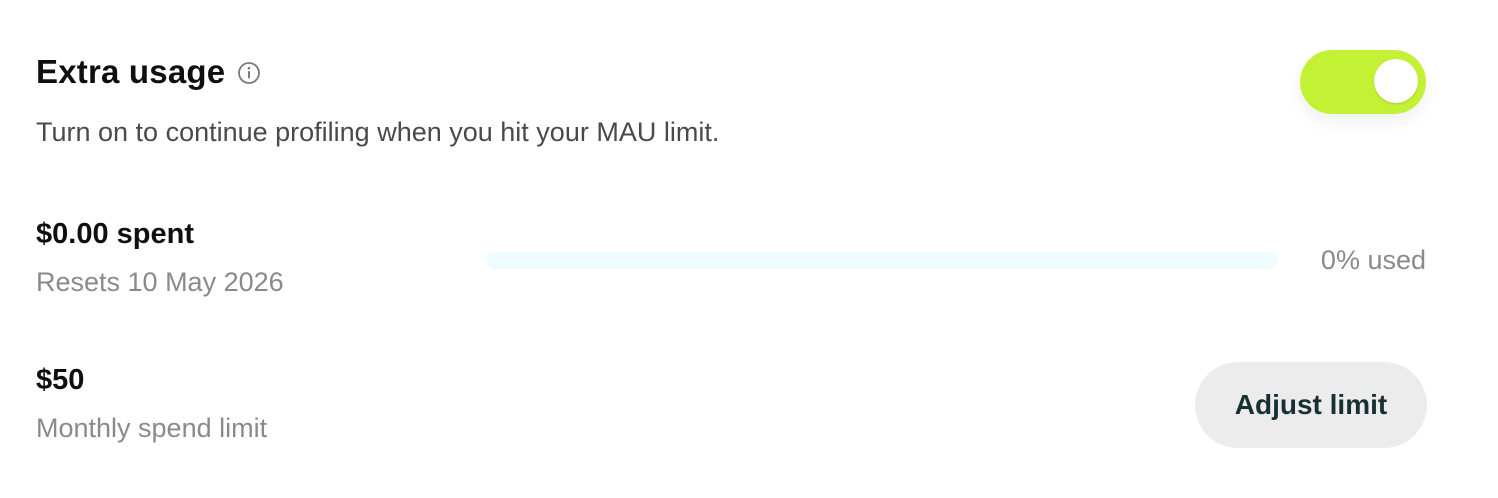  Describe the element at coordinates (882, 260) in the screenshot. I see `usage-progress-bar` at that location.